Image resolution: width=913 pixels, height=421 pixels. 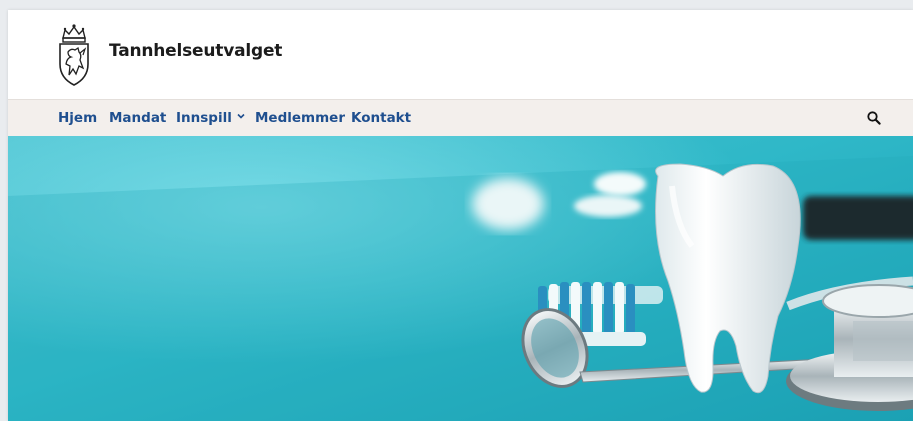 I want to click on main-navigation: Hjem Mandat Innspill Medlemmer Kontakt, so click(x=460, y=117).